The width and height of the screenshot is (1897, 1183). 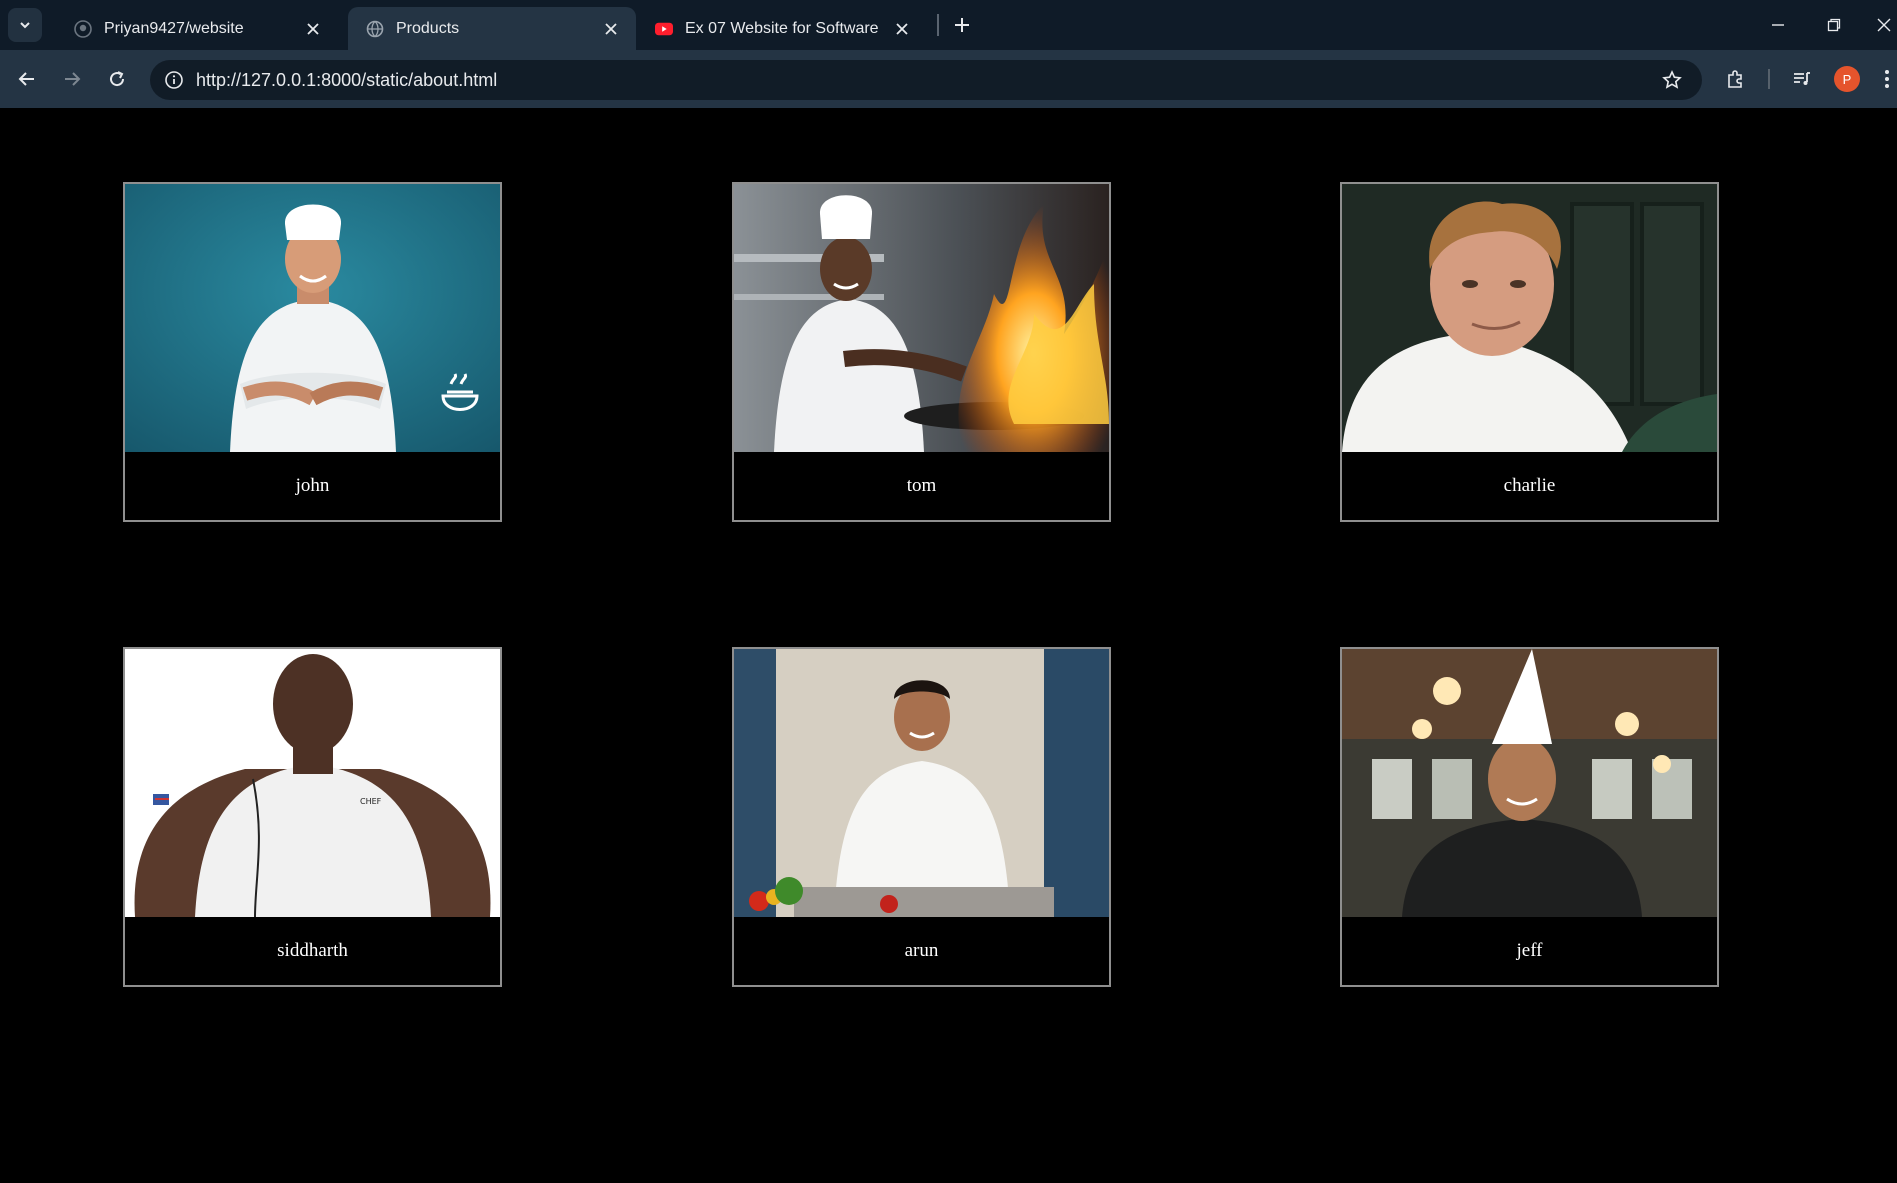 I want to click on globe-icon, so click(x=375, y=29).